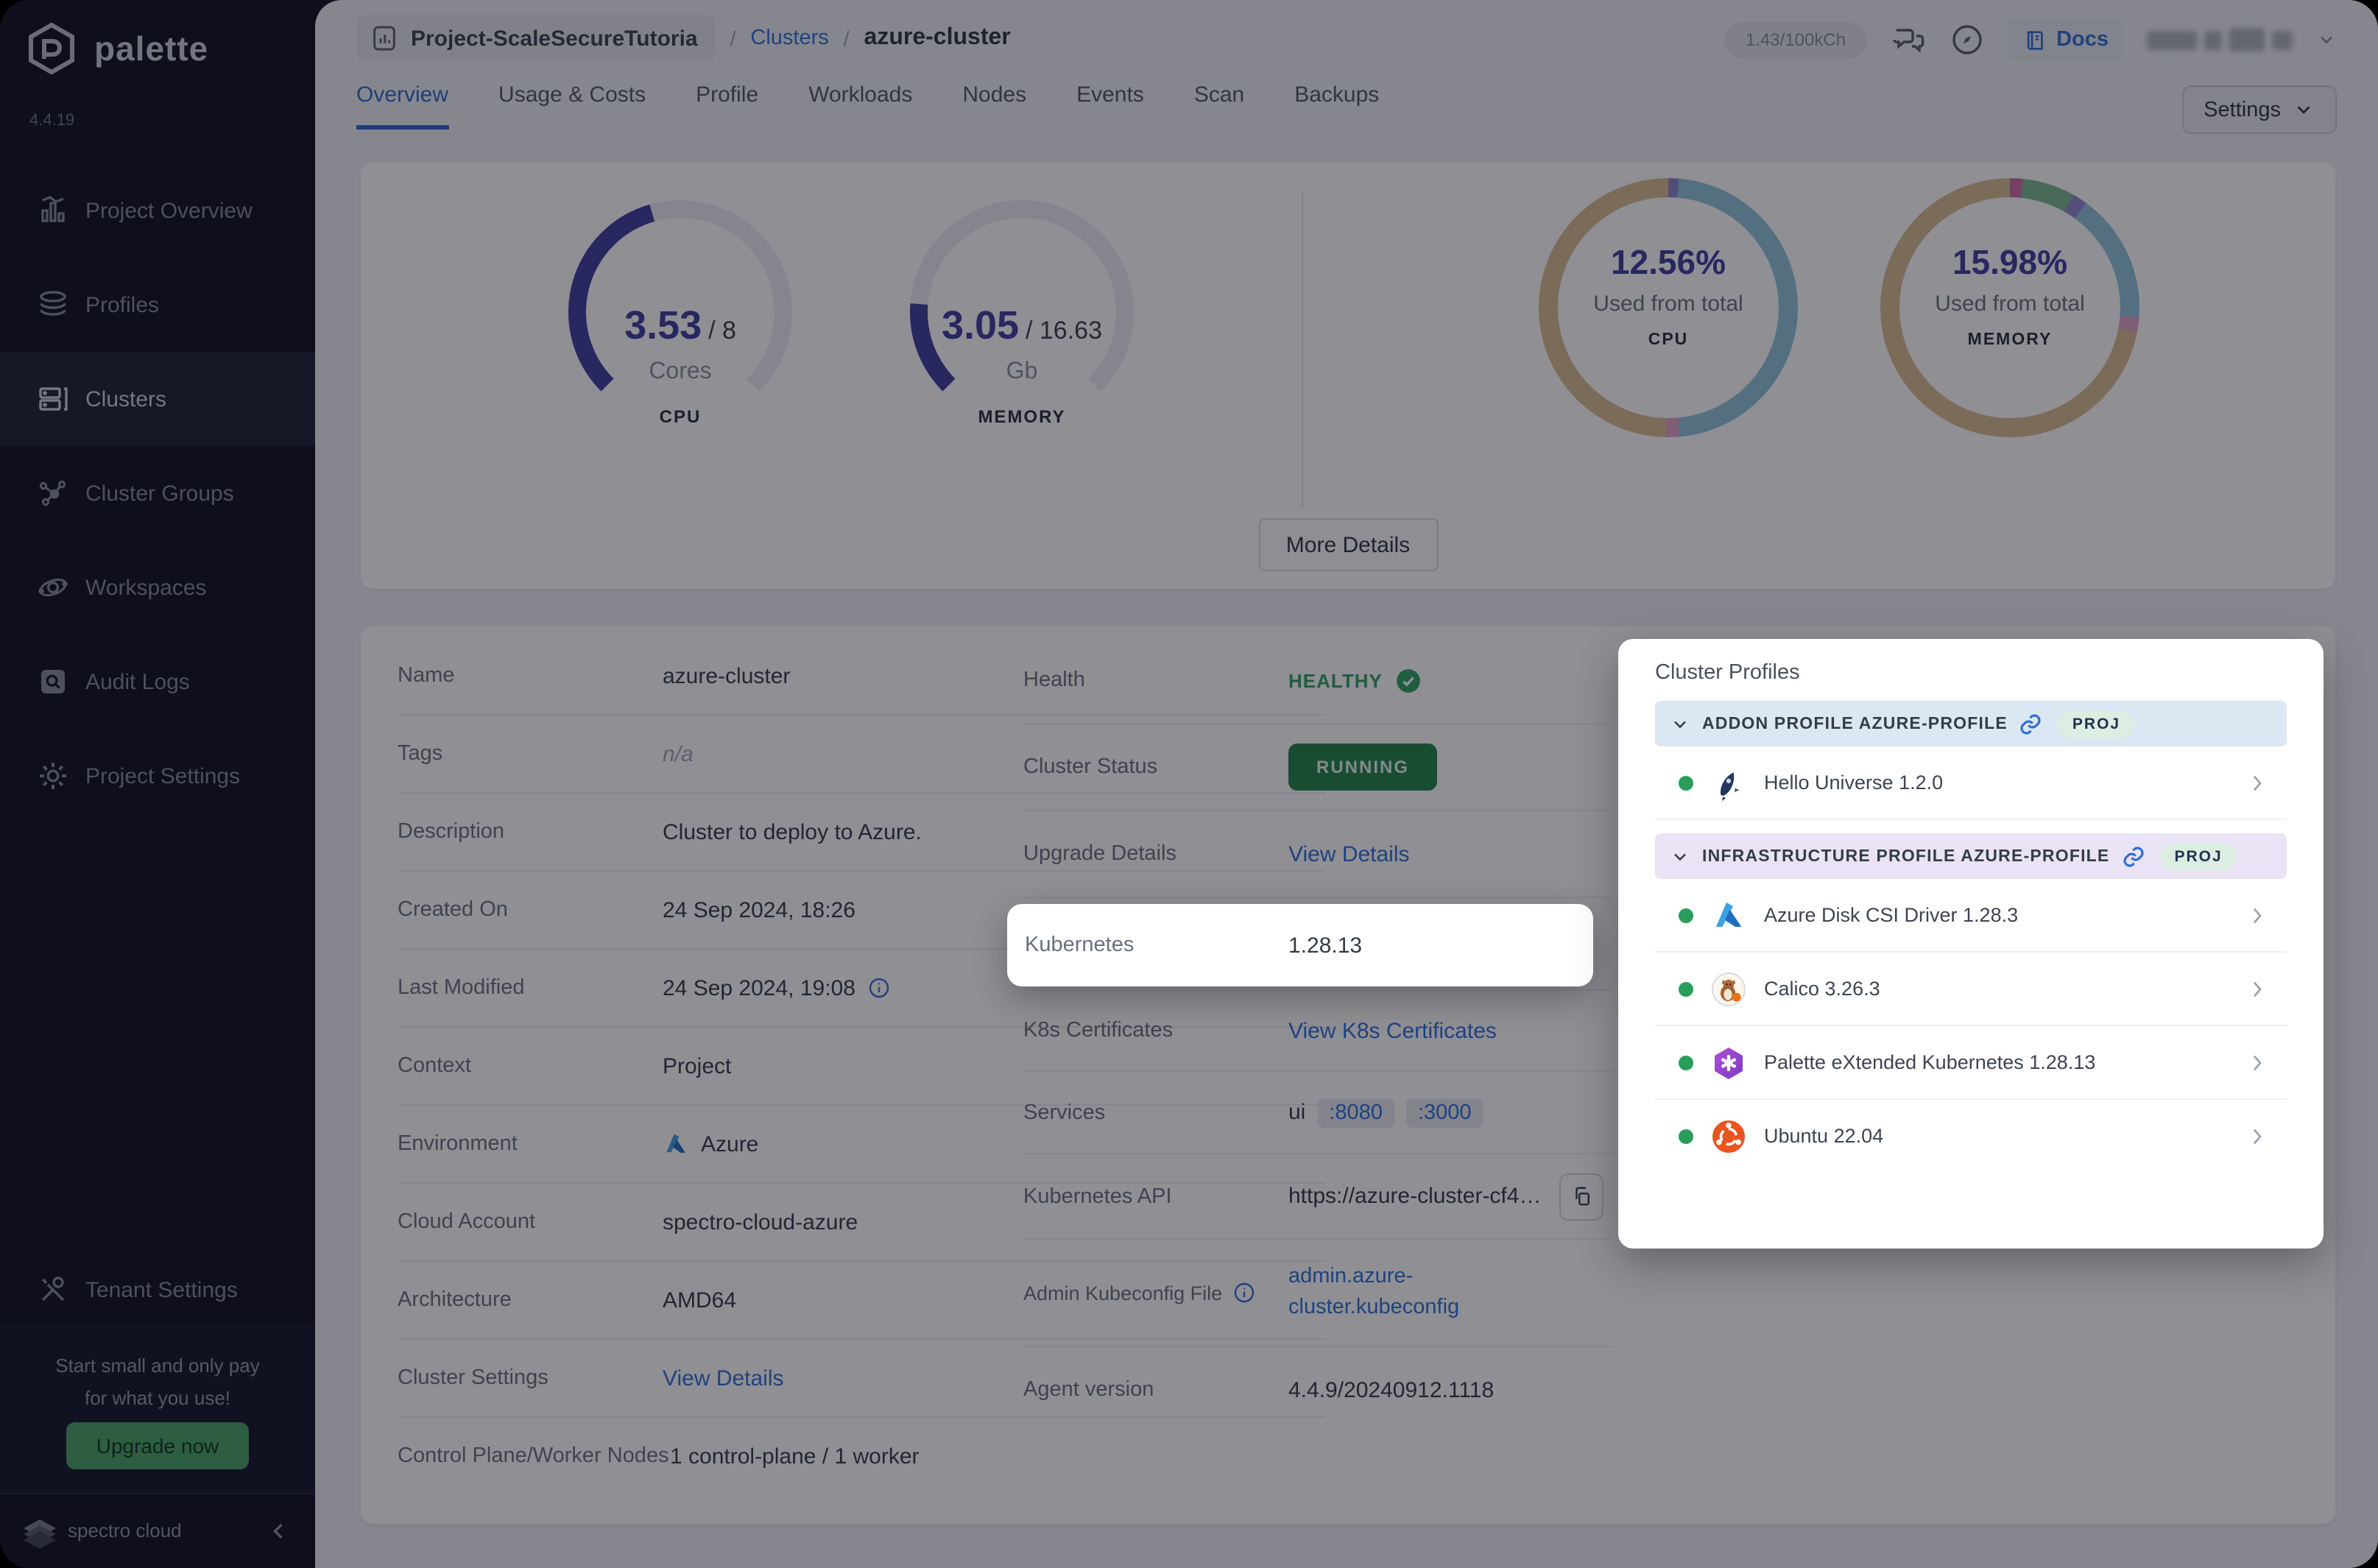 Image resolution: width=2378 pixels, height=1568 pixels. I want to click on pxk-hexagon-icon, so click(1728, 1062).